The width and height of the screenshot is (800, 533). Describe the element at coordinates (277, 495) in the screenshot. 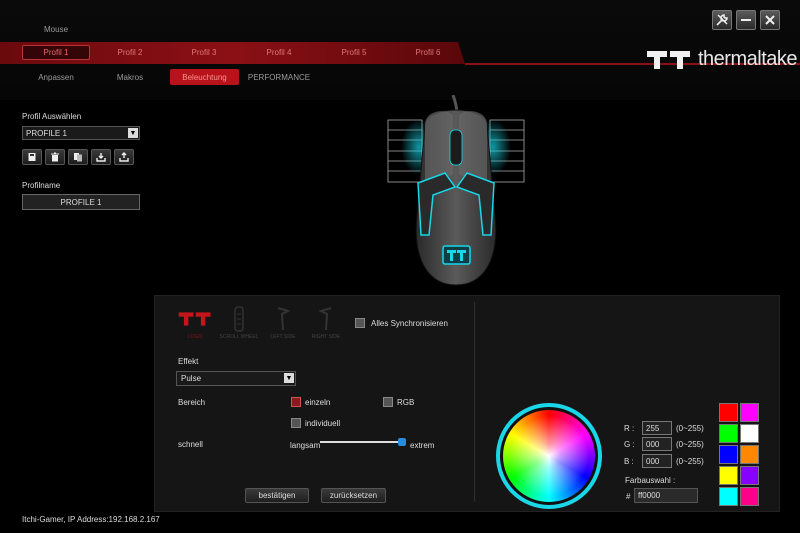

I see `confirm-button: bestätigen` at that location.